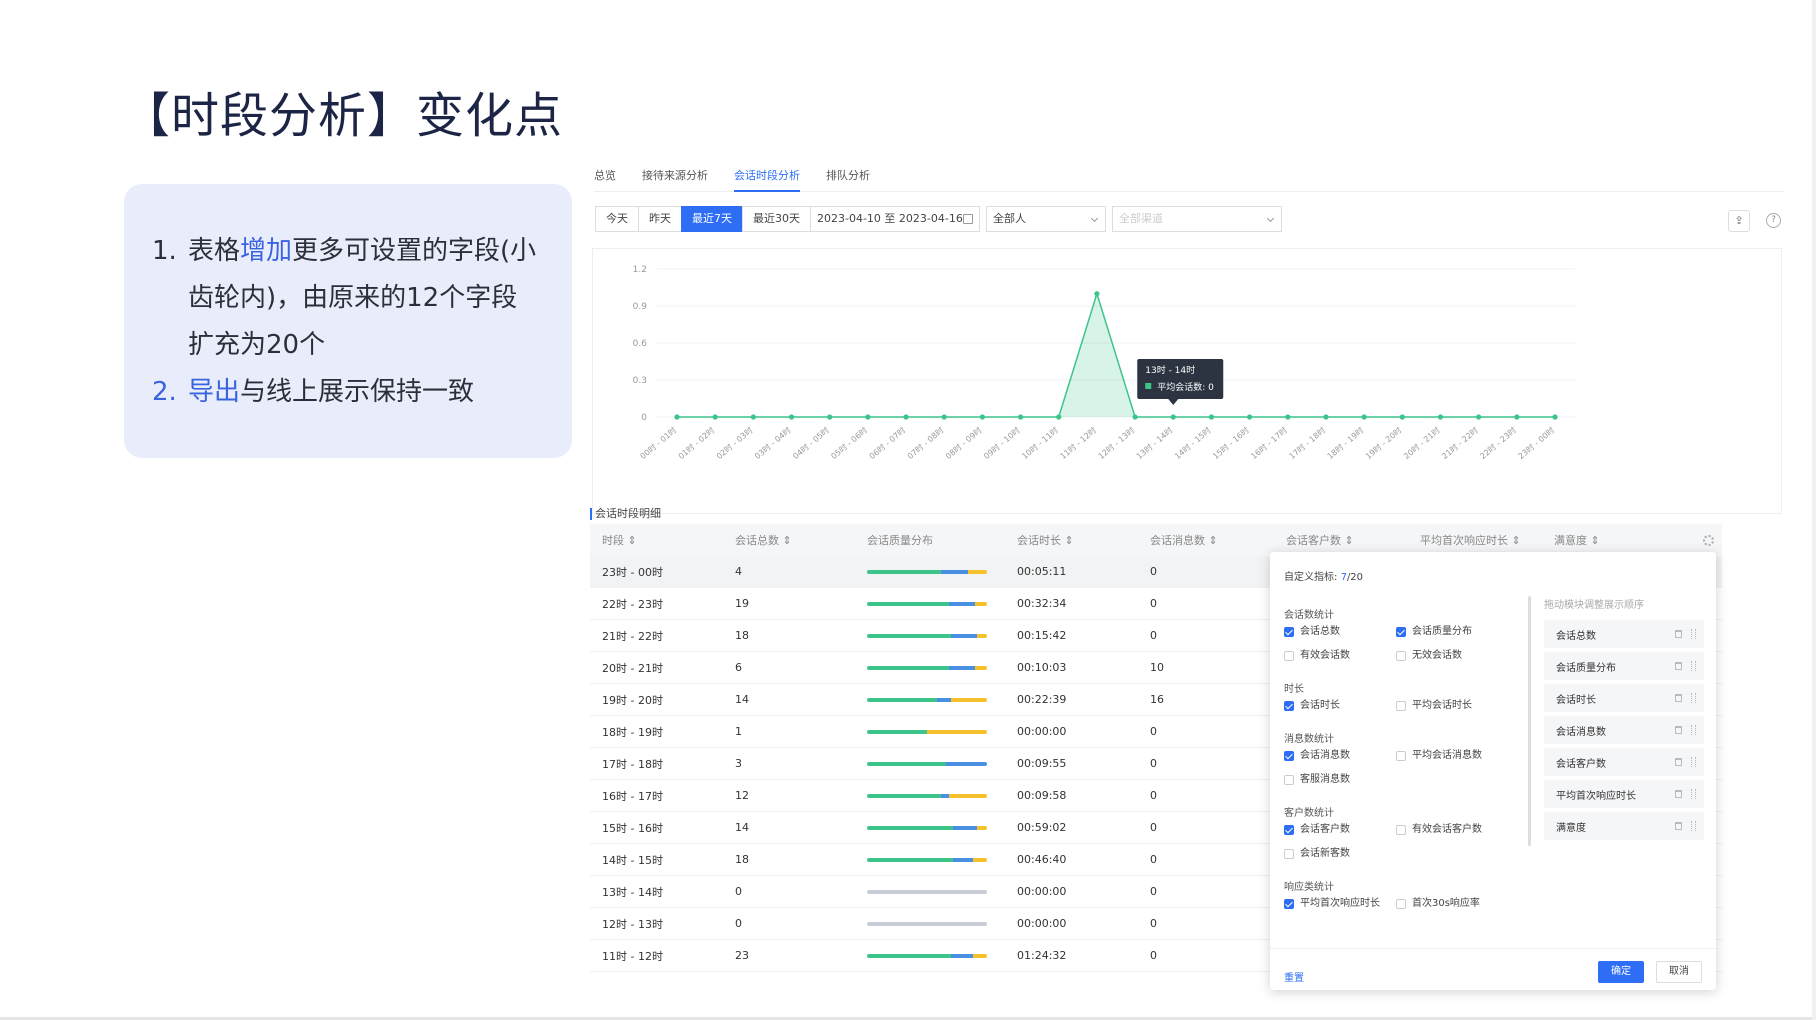 Image resolution: width=1816 pixels, height=1020 pixels. I want to click on metric-group: 响应类统计平均首次响应时长 首次30s响应率, so click(1404, 900).